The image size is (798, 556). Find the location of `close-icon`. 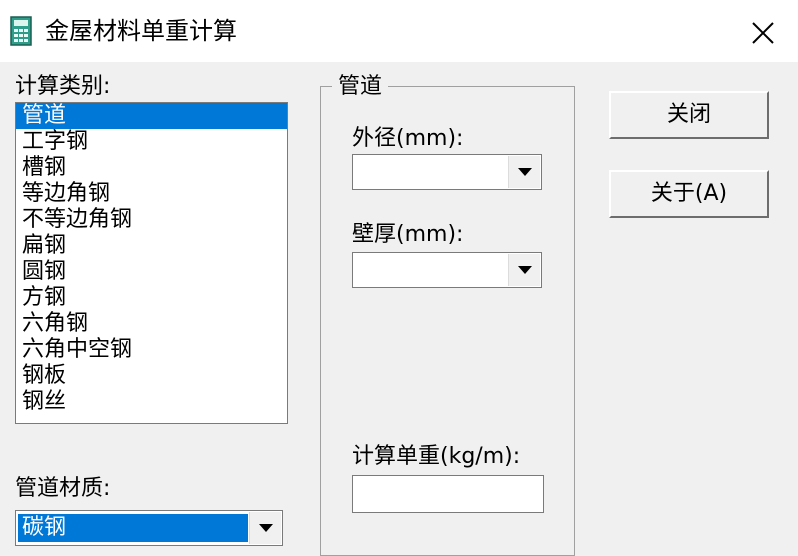

close-icon is located at coordinates (763, 33).